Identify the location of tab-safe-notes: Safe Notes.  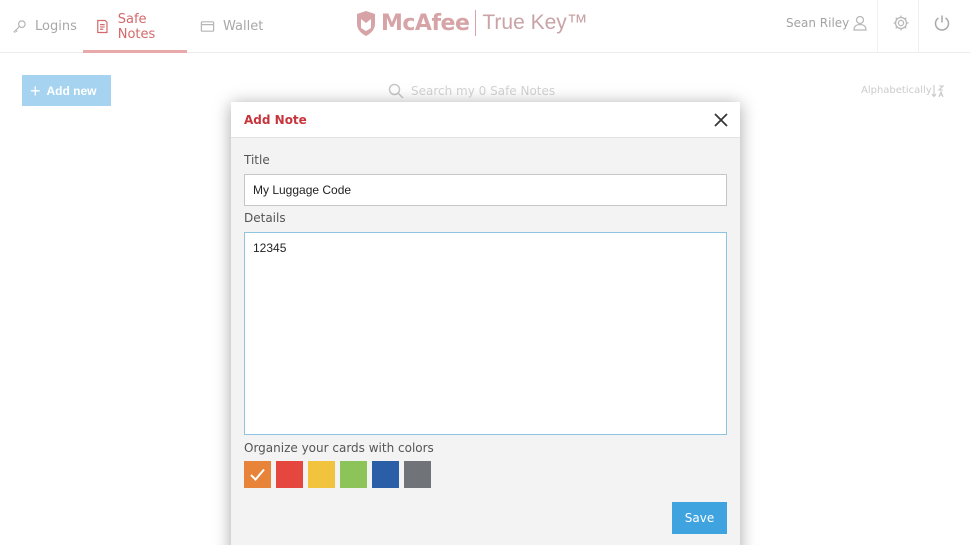
(135, 26).